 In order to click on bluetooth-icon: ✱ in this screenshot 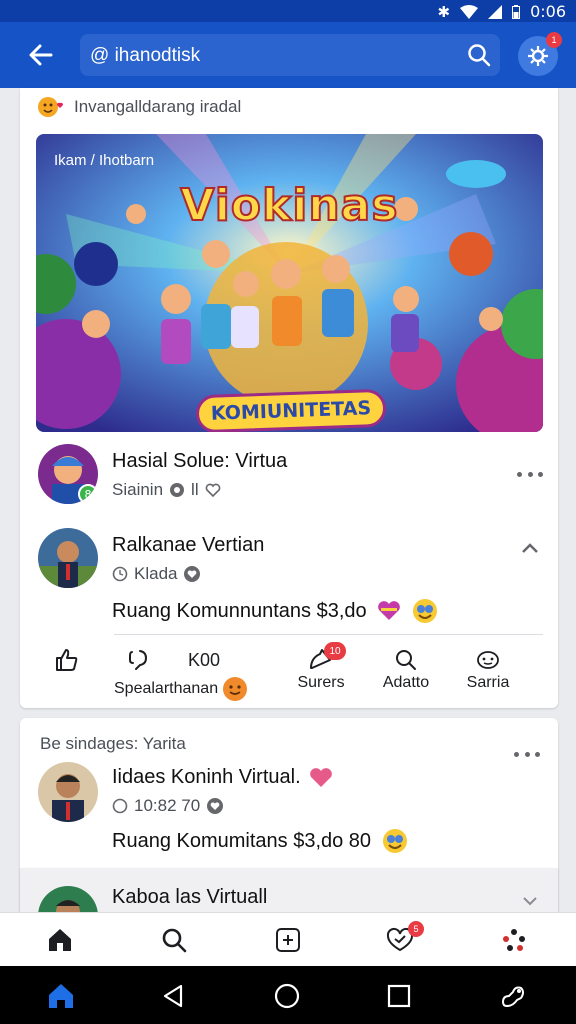, I will do `click(444, 12)`.